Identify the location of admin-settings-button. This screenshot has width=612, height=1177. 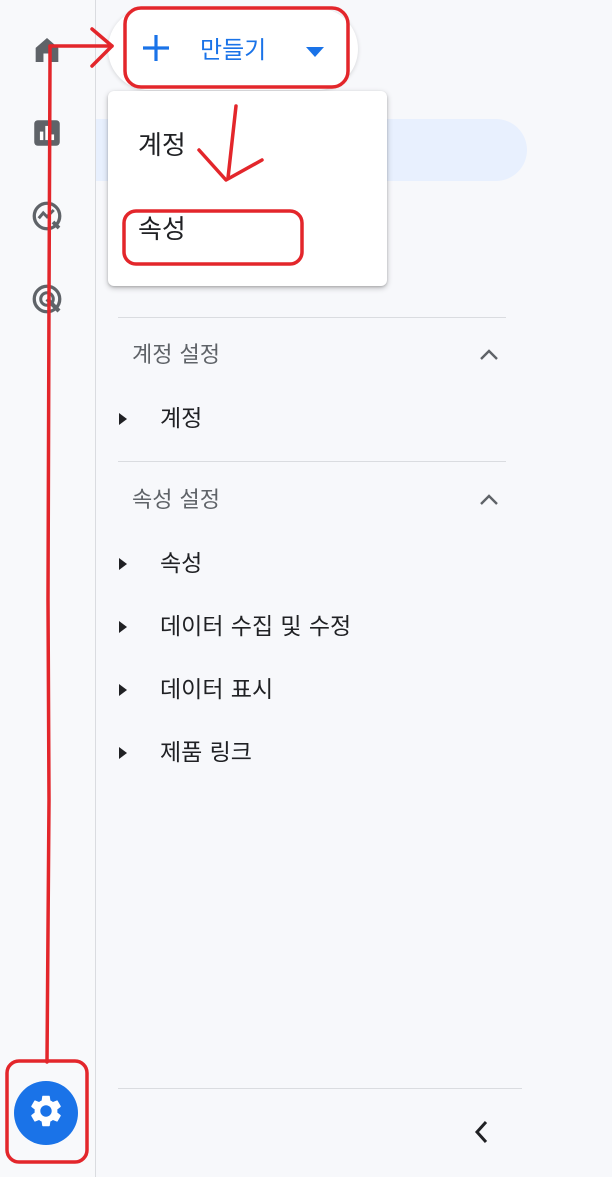
(46, 1113).